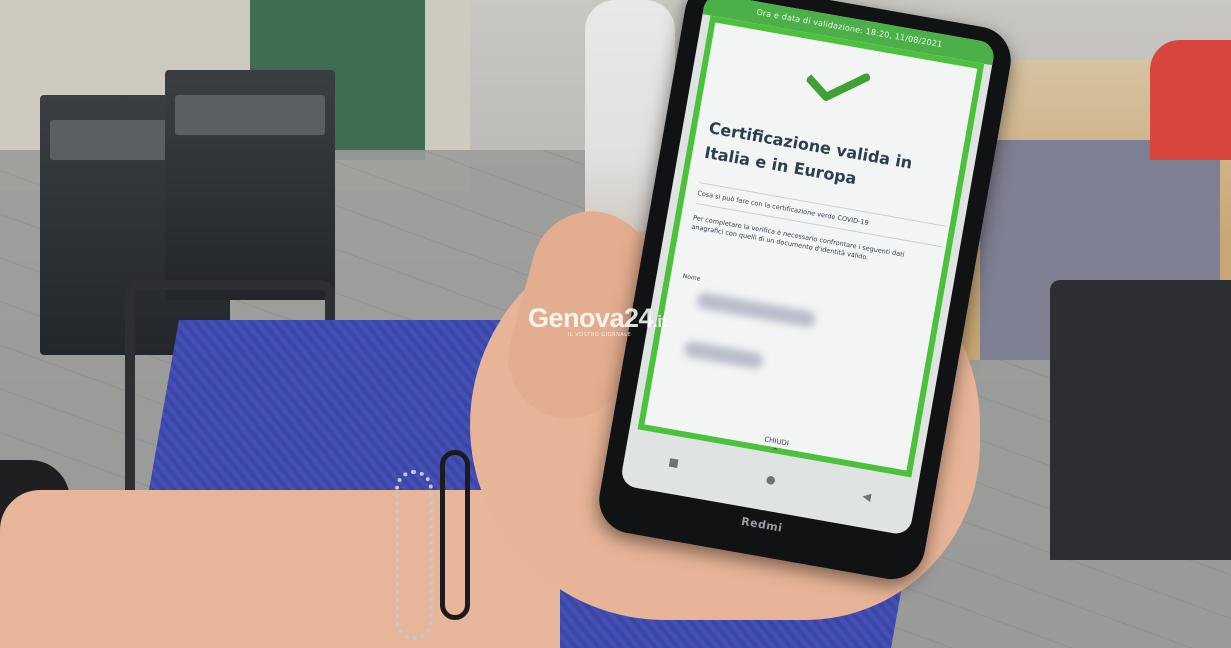 This screenshot has height=648, width=1231. What do you see at coordinates (723, 355) in the screenshot?
I see `blurred-birthdate` at bounding box center [723, 355].